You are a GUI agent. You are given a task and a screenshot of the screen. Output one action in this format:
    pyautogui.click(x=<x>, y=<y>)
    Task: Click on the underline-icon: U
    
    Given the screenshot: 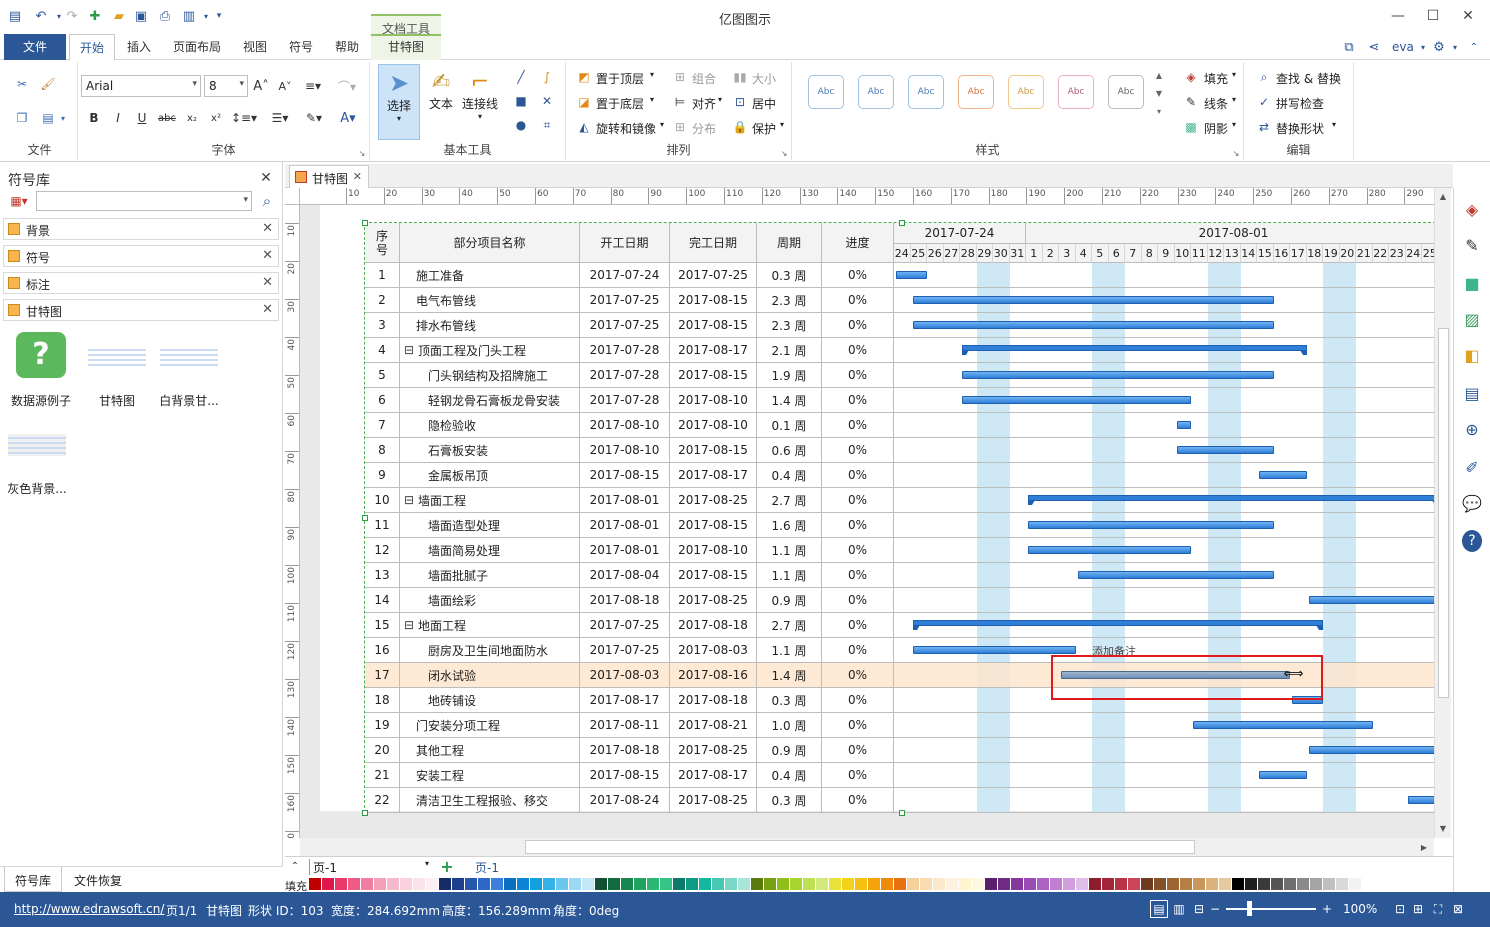 What is the action you would take?
    pyautogui.click(x=142, y=118)
    